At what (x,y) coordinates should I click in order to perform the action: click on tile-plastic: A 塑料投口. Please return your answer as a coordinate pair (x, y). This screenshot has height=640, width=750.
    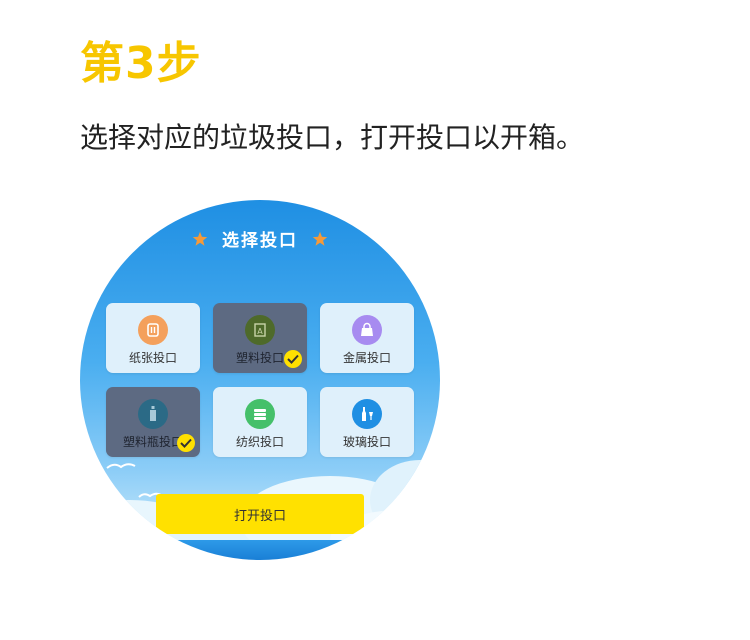
    Looking at the image, I should click on (260, 338).